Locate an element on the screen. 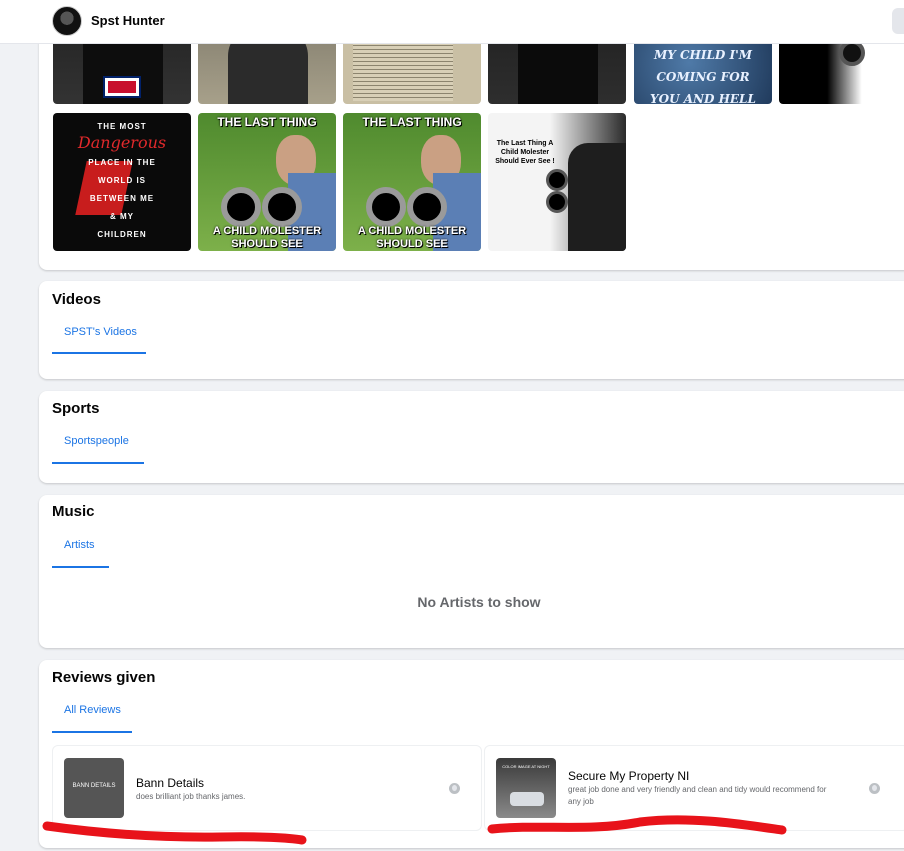 This screenshot has height=851, width=904. section-title: Videos is located at coordinates (76, 299).